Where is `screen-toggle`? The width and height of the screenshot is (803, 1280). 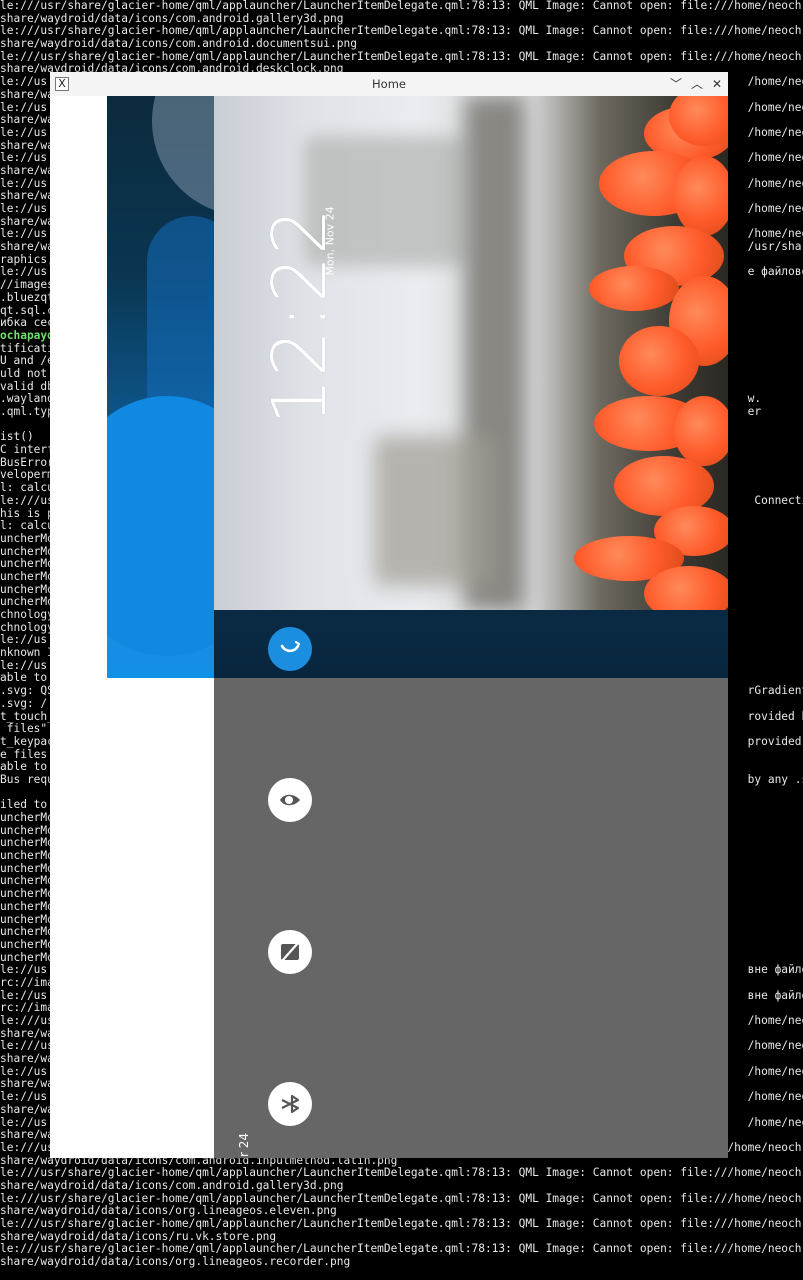
screen-toggle is located at coordinates (290, 952).